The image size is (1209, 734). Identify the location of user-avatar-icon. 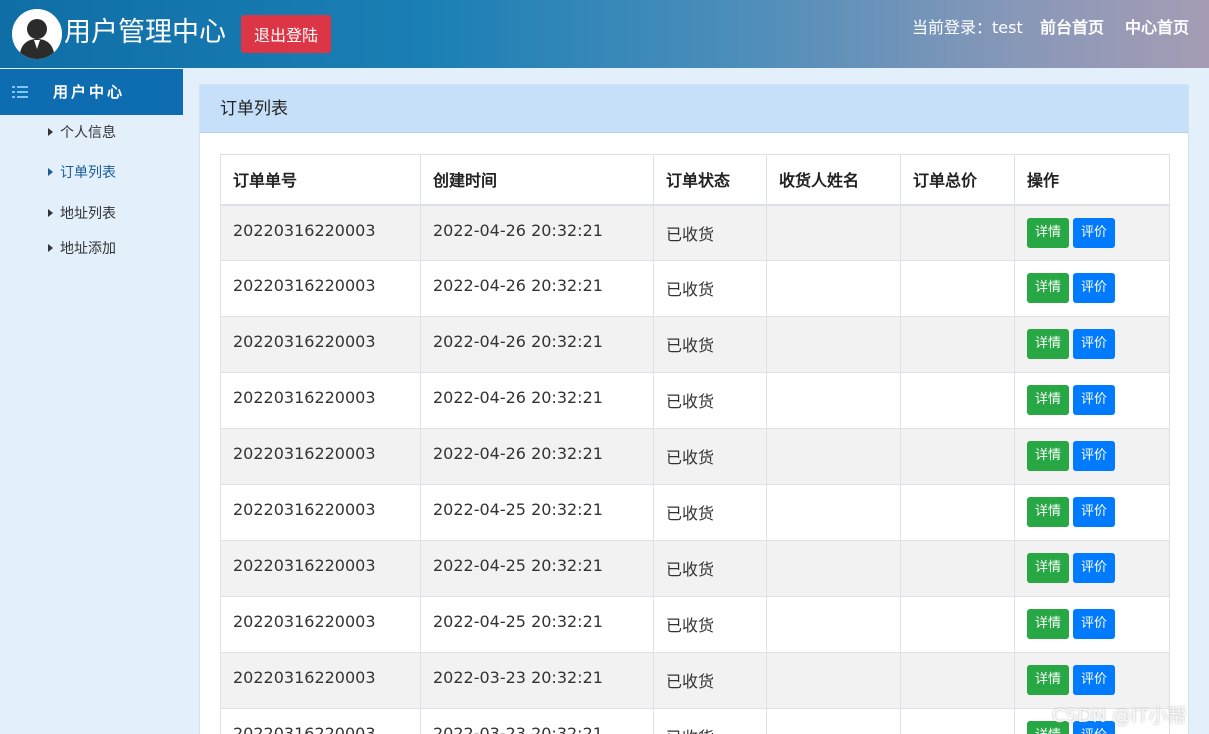
(37, 34).